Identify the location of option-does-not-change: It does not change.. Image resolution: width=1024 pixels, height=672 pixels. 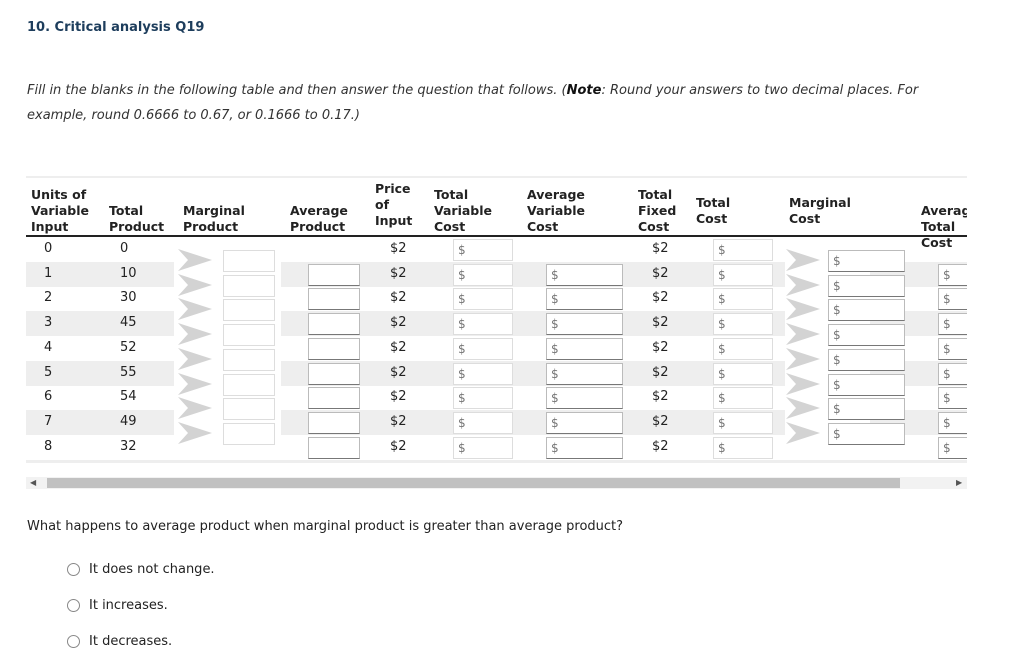
(141, 569).